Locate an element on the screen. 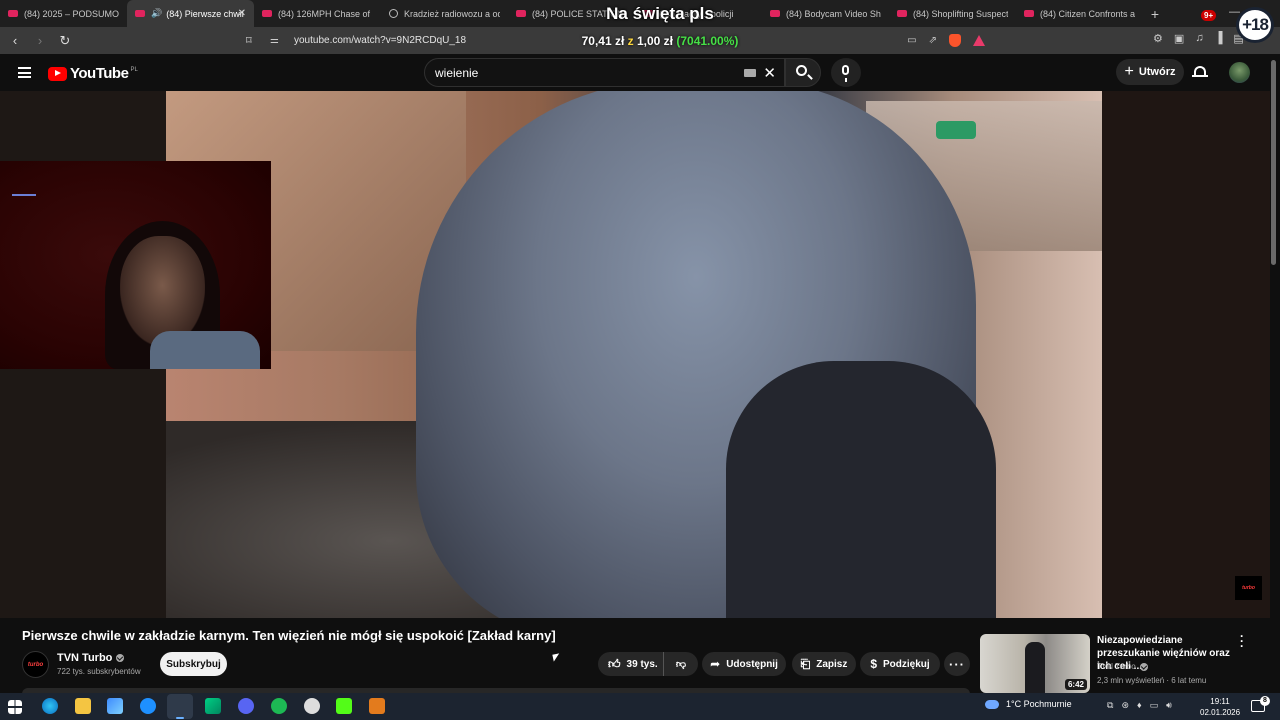 The width and height of the screenshot is (1280, 720). mic-tray-icon: ♦ is located at coordinates (1139, 705).